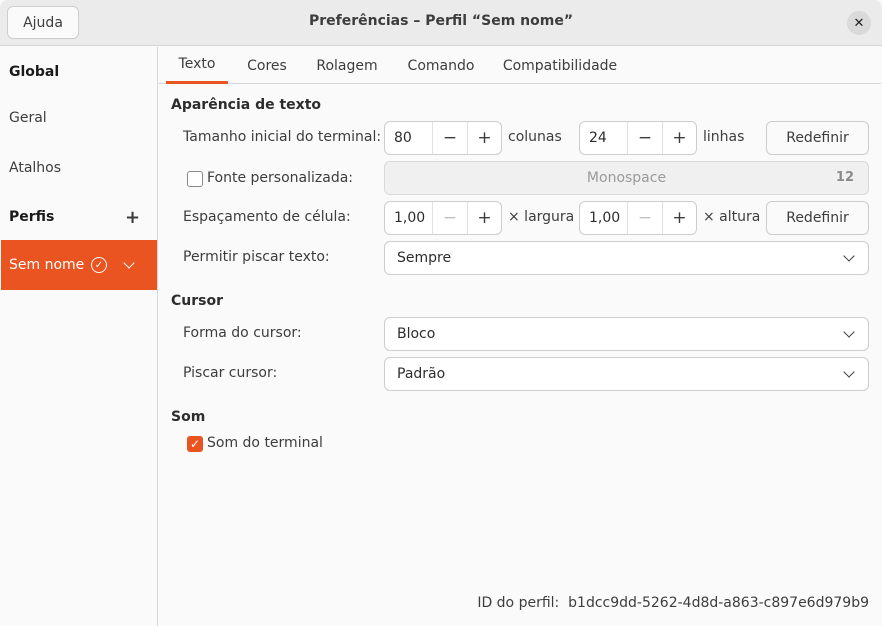 This screenshot has height=626, width=882. What do you see at coordinates (347, 65) in the screenshot?
I see `tab-scrolling: Rolagem` at bounding box center [347, 65].